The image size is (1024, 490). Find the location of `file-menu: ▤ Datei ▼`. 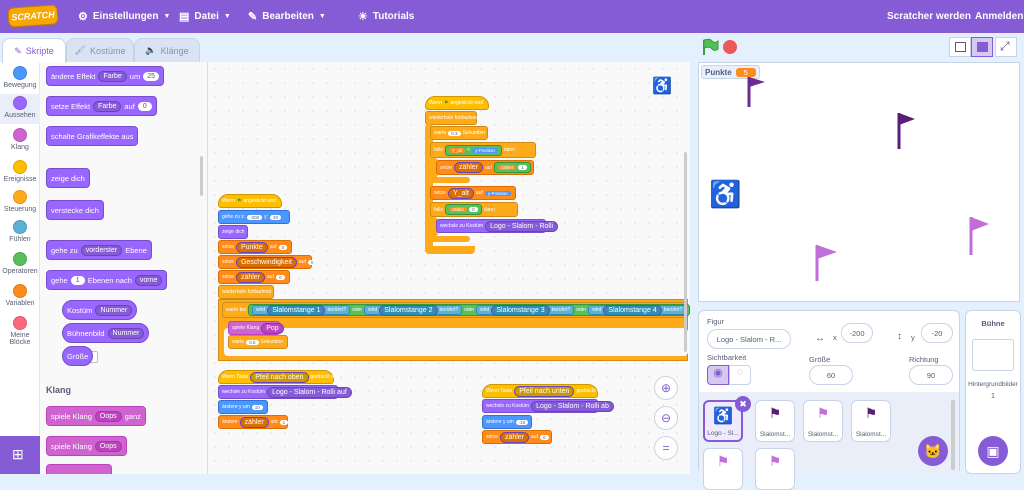

file-menu: ▤ Datei ▼ is located at coordinates (205, 16).